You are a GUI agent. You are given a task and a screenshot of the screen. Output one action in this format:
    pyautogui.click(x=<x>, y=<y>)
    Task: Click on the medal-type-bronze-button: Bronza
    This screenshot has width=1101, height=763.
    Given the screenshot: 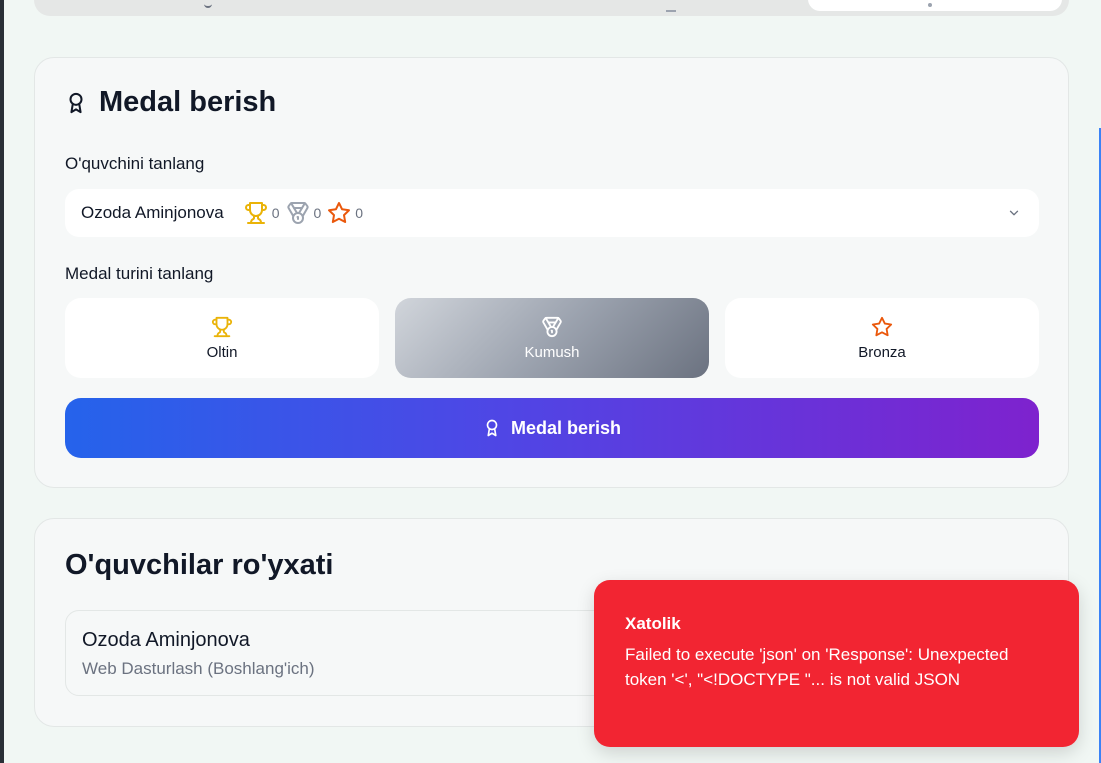 What is the action you would take?
    pyautogui.click(x=882, y=338)
    